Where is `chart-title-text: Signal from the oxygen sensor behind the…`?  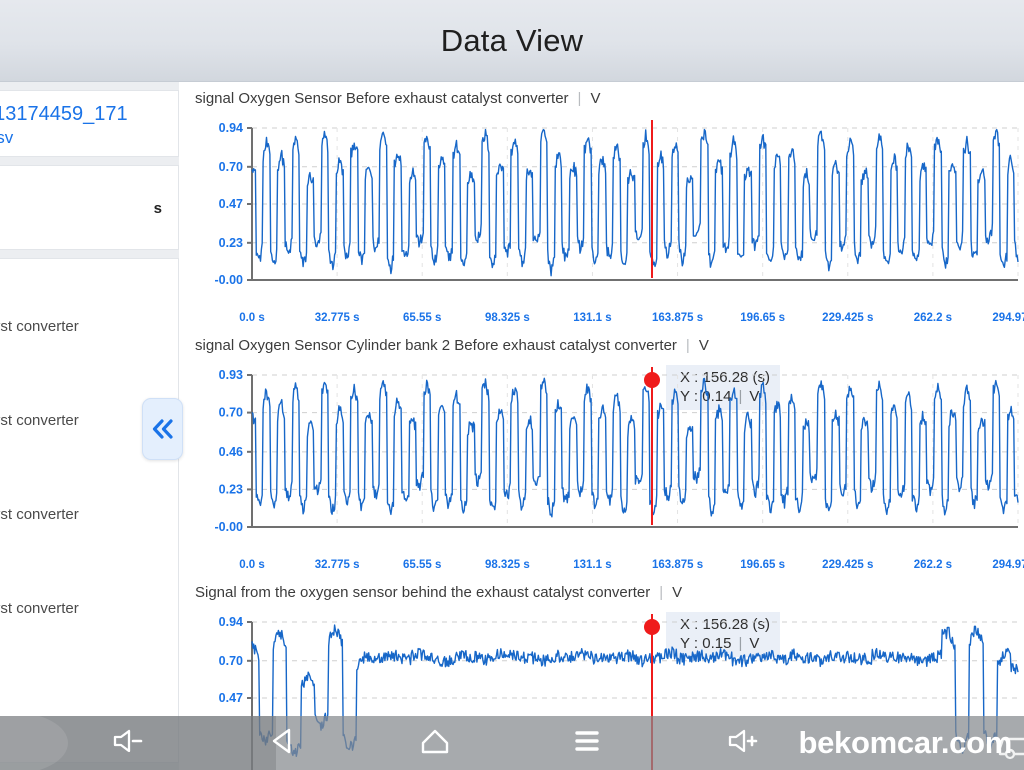 chart-title-text: Signal from the oxygen sensor behind the… is located at coordinates (423, 592).